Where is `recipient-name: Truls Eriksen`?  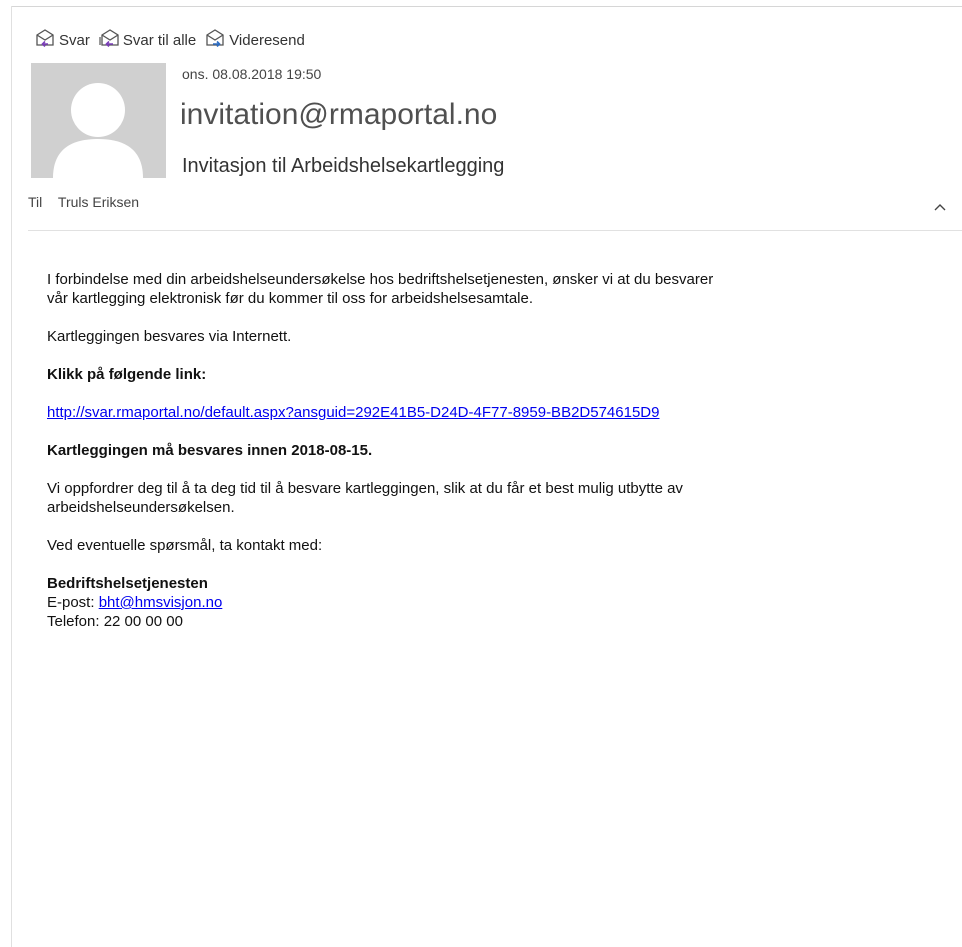 recipient-name: Truls Eriksen is located at coordinates (98, 202).